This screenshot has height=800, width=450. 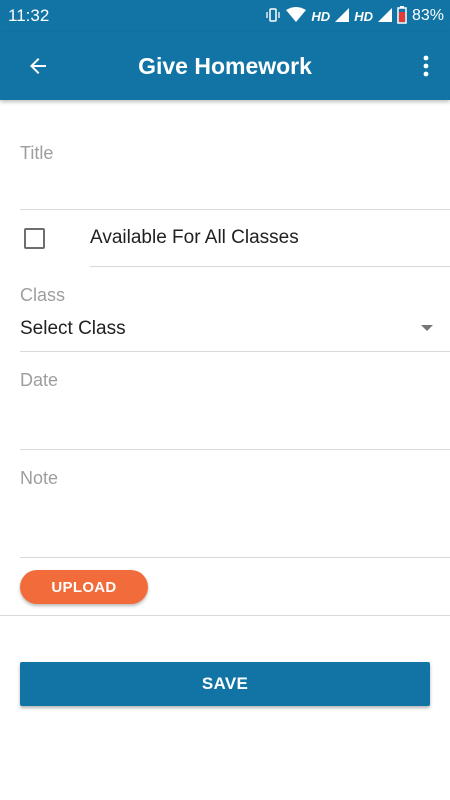 What do you see at coordinates (235, 209) in the screenshot?
I see `title-field-underline` at bounding box center [235, 209].